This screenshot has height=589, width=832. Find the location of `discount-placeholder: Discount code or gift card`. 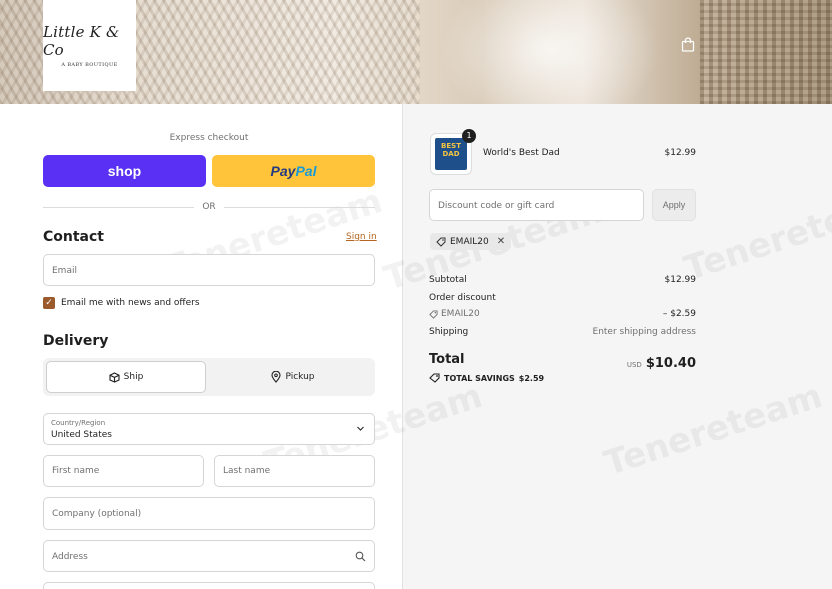

discount-placeholder: Discount code or gift card is located at coordinates (496, 206).